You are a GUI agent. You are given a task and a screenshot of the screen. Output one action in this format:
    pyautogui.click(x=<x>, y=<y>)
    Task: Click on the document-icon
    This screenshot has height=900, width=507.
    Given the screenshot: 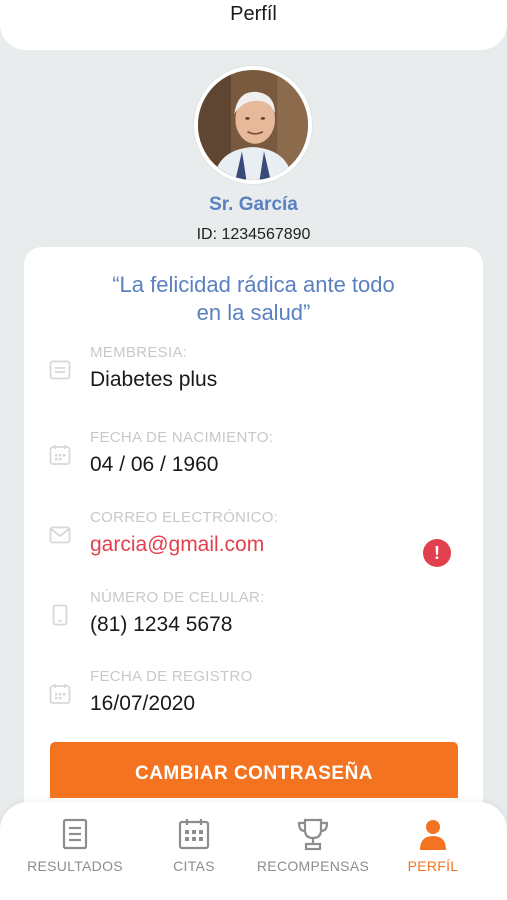 What is the action you would take?
    pyautogui.click(x=75, y=834)
    